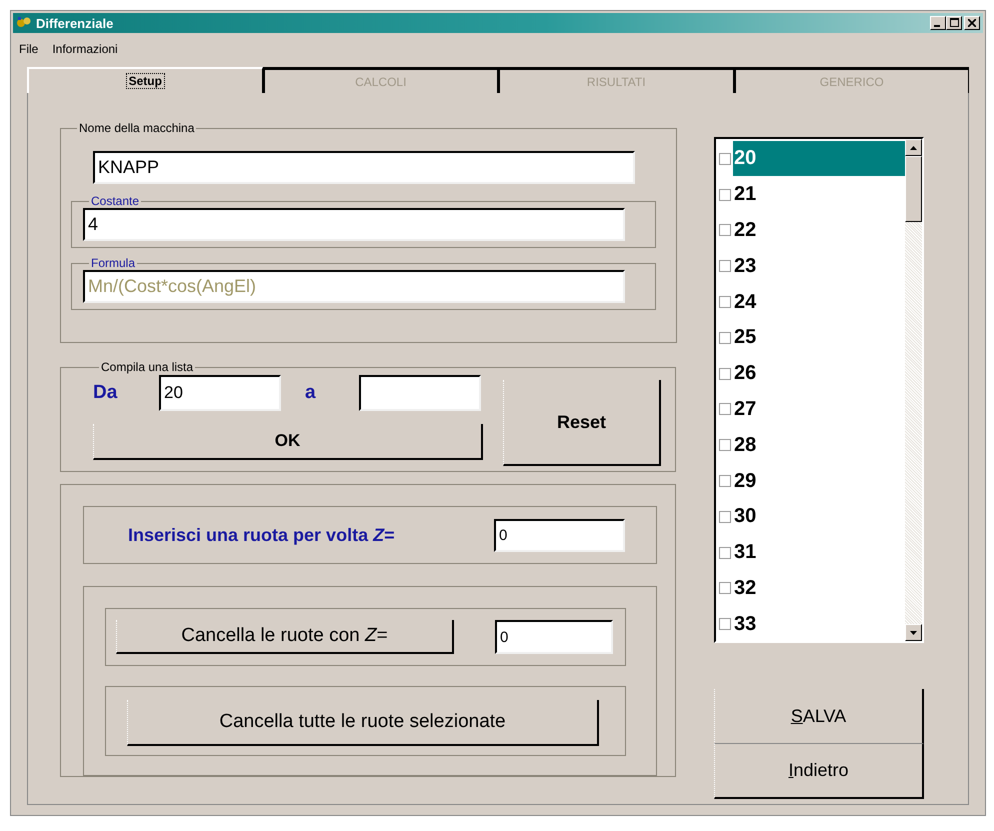  Describe the element at coordinates (311, 393) in the screenshot. I see `to-label: a` at that location.